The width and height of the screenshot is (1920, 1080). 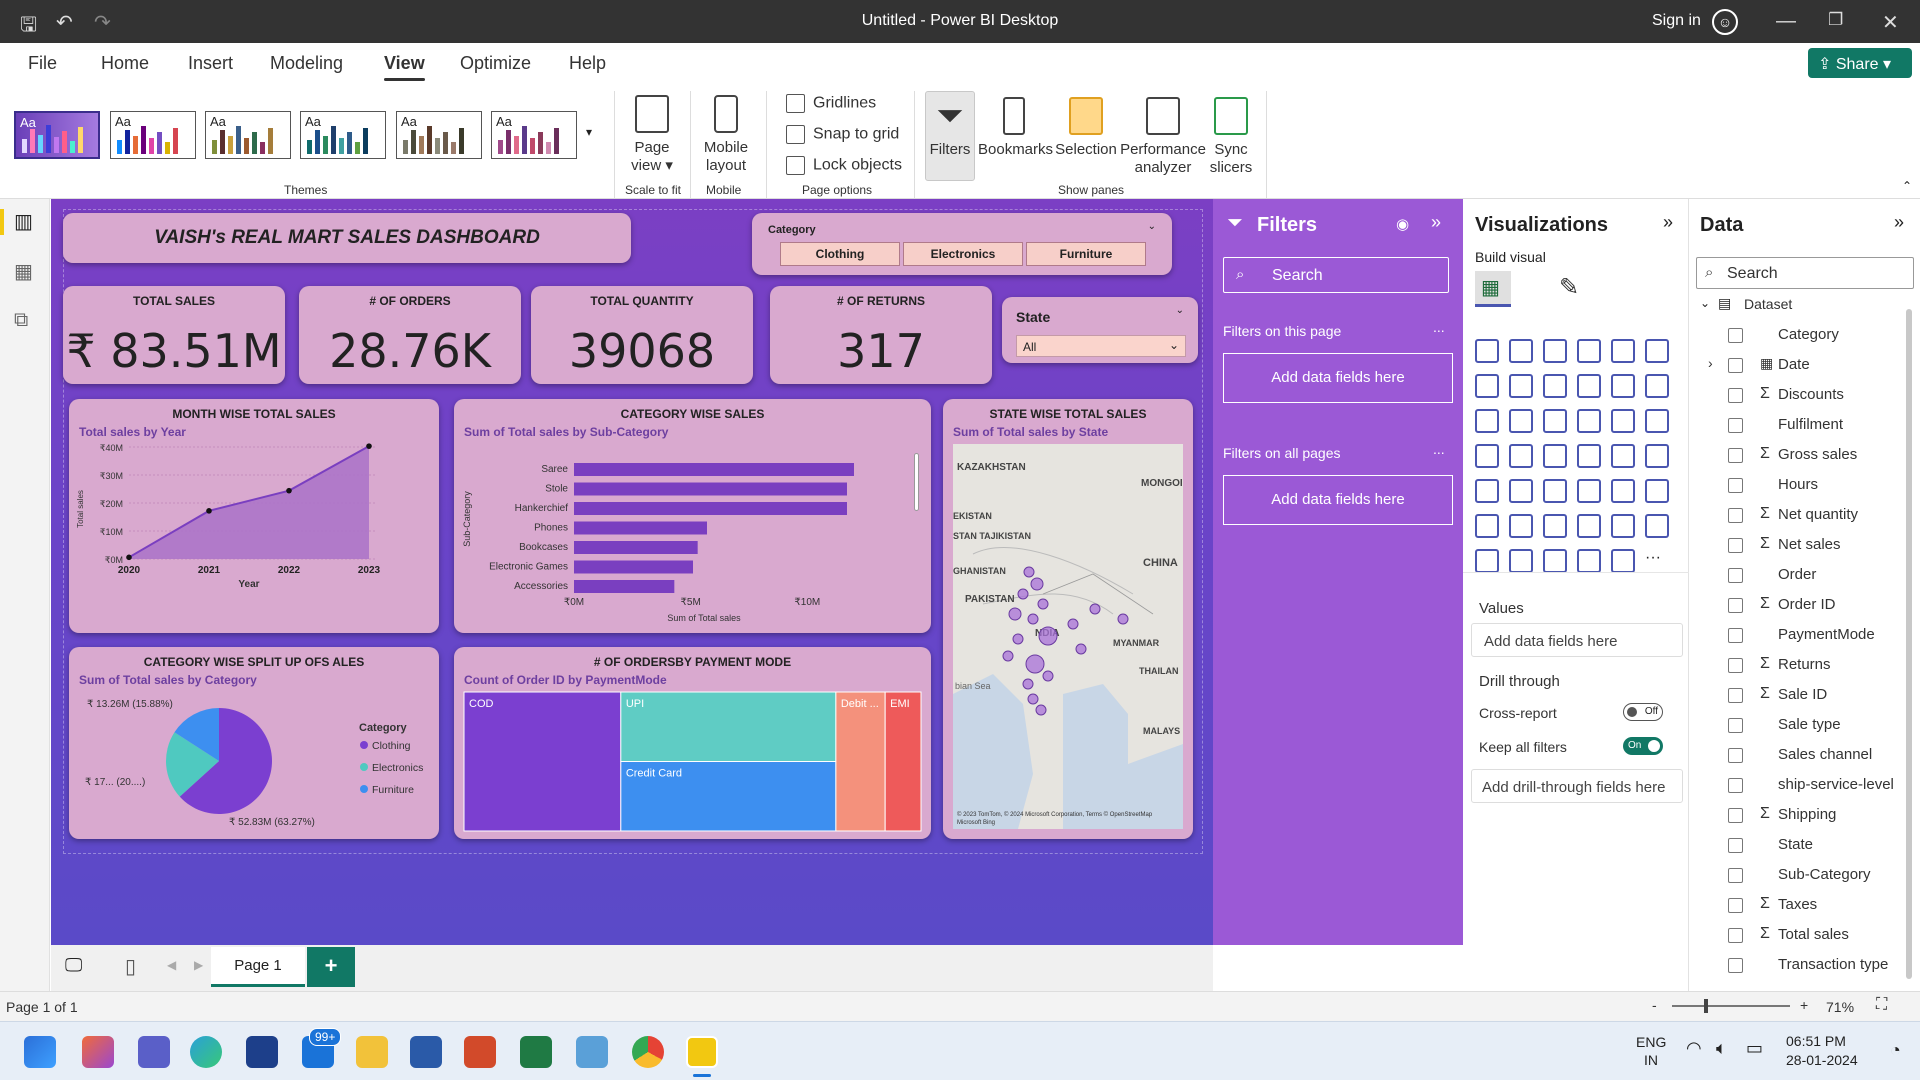 I want to click on theme-5: Aa, so click(x=439, y=135).